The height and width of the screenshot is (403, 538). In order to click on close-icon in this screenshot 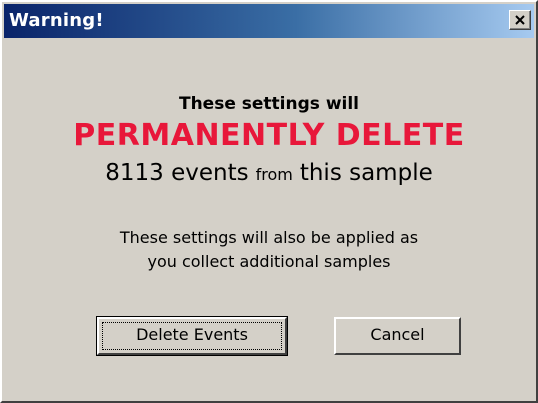, I will do `click(520, 20)`.